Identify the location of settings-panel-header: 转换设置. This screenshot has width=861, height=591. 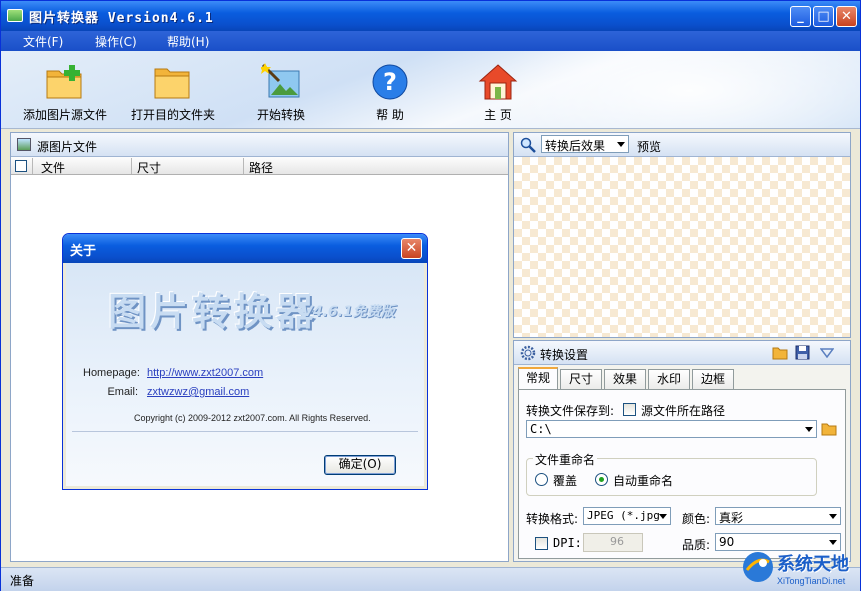
(682, 353).